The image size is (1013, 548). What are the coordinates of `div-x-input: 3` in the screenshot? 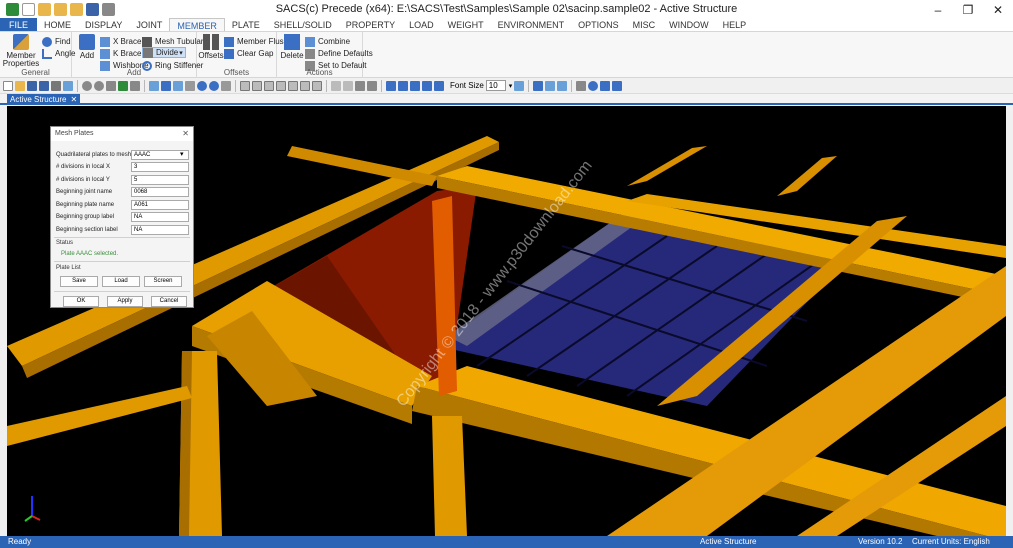 It's located at (160, 167).